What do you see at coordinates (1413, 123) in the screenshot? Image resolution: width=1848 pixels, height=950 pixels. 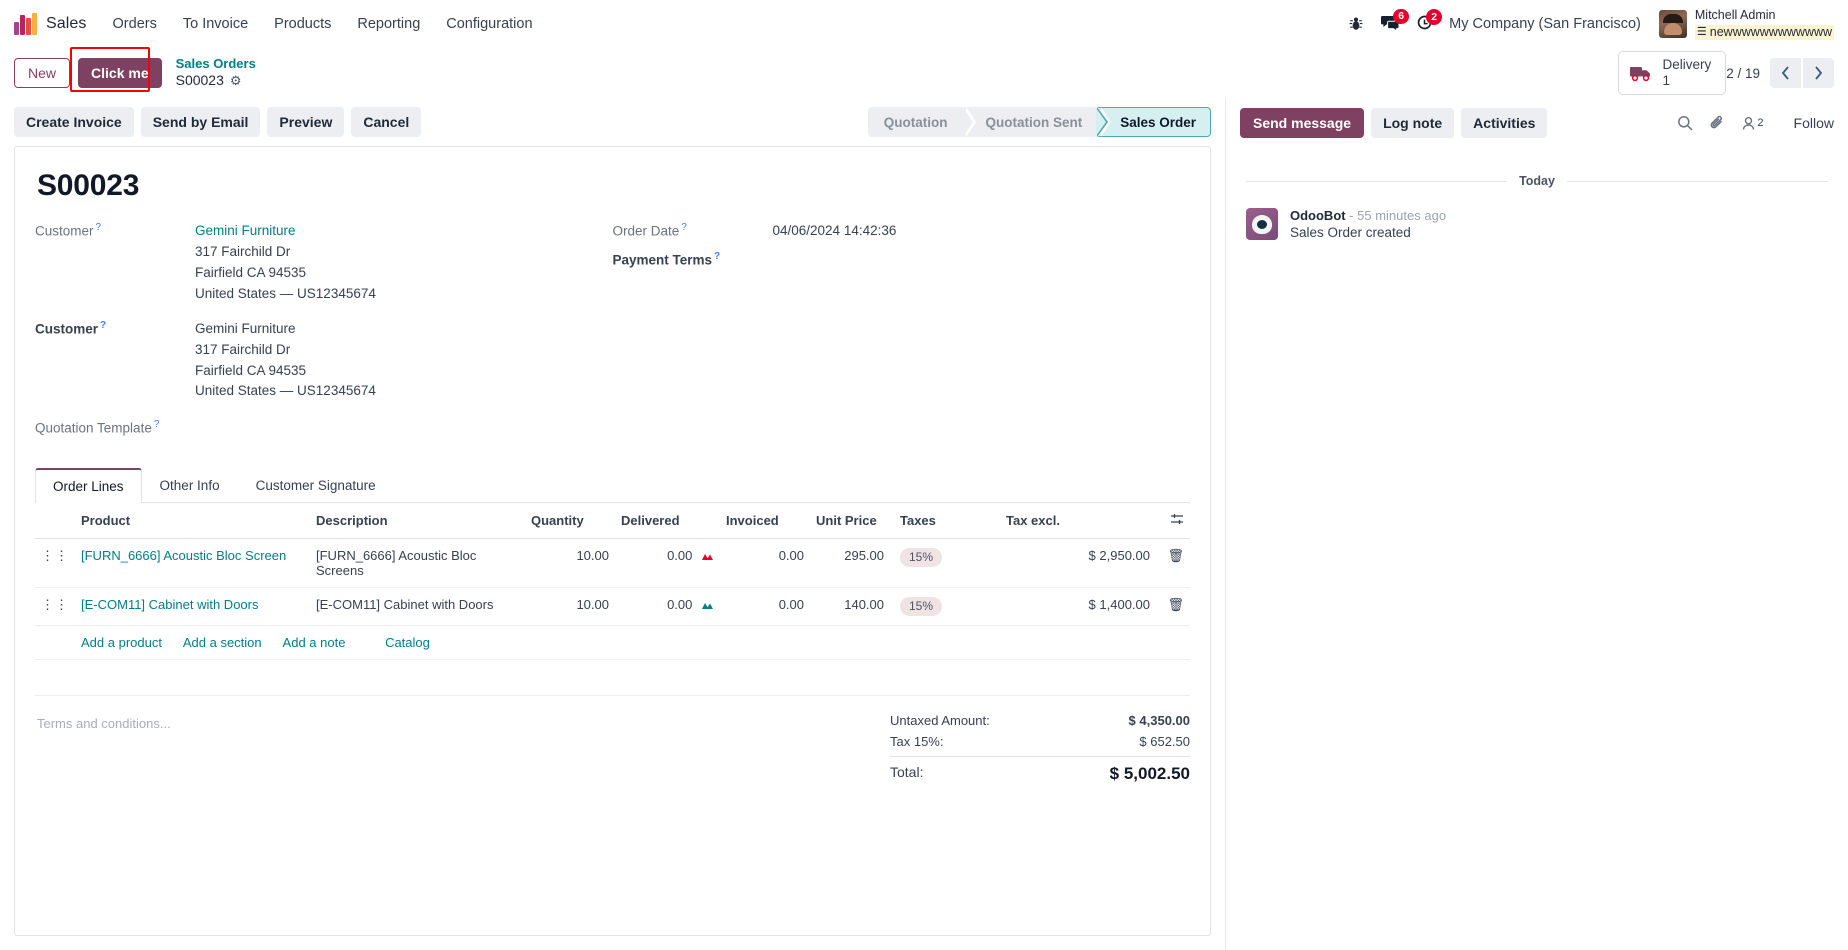 I see `log-note-button: Log note` at bounding box center [1413, 123].